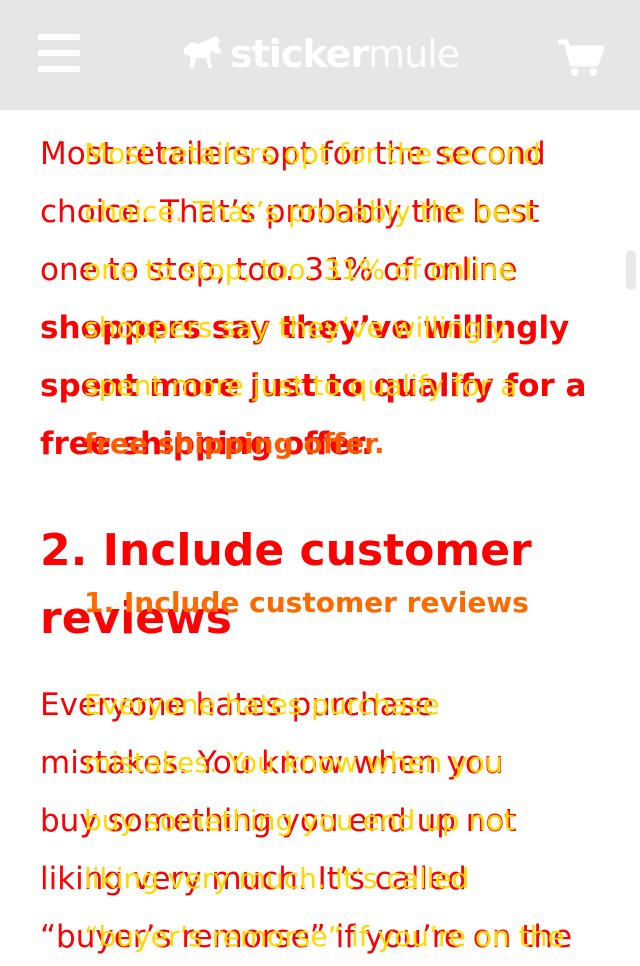 The height and width of the screenshot is (966, 640). I want to click on paragraph-line: free shipping offer., so click(234, 443).